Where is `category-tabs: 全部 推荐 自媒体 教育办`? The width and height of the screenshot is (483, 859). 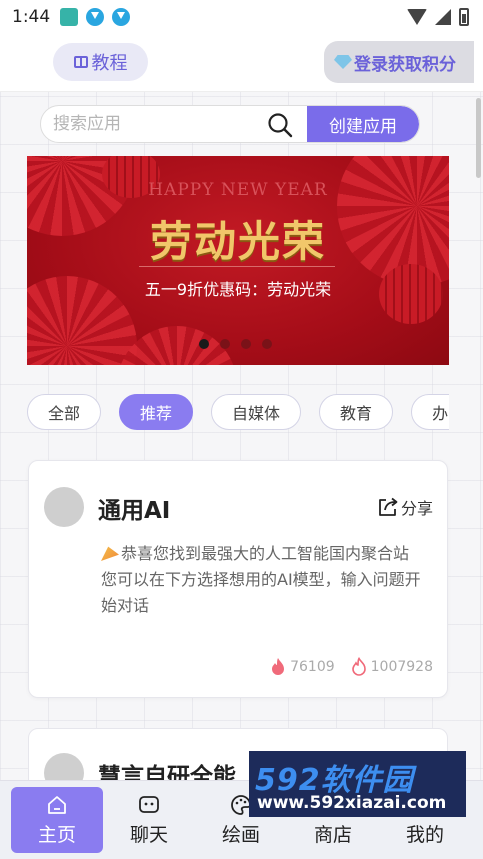
category-tabs: 全部 推荐 自媒体 教育办 is located at coordinates (238, 412).